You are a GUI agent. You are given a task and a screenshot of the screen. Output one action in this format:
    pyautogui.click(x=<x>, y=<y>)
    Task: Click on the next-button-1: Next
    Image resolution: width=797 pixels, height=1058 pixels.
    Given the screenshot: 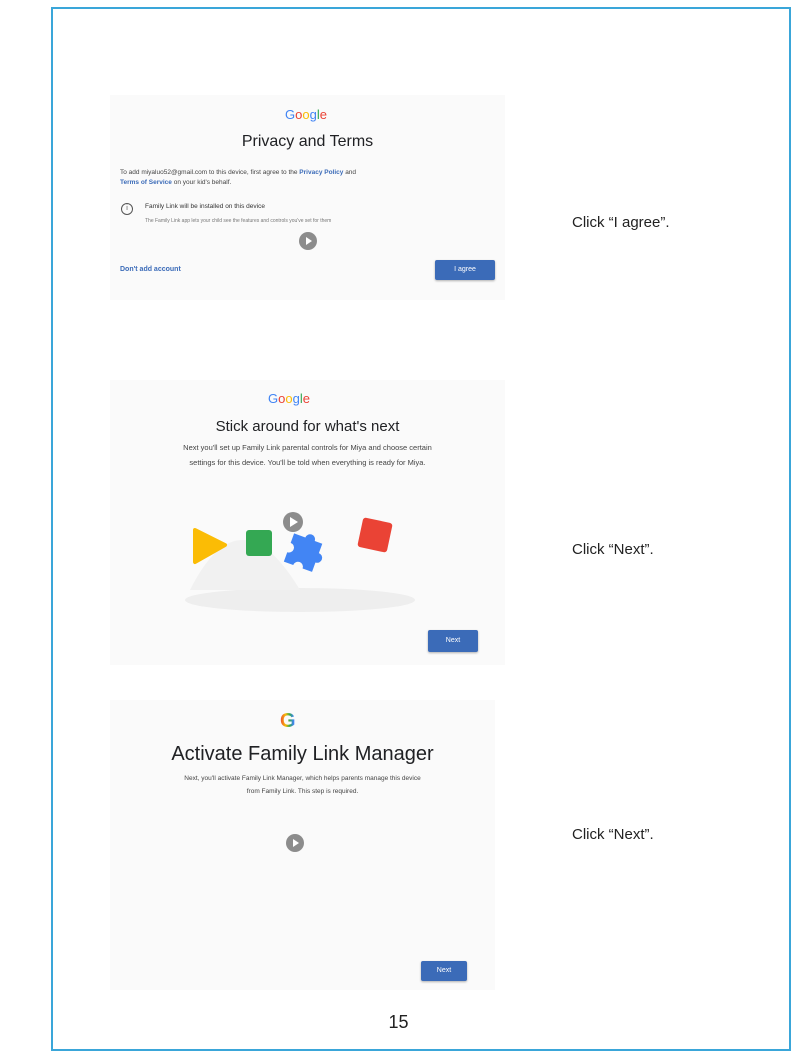 What is the action you would take?
    pyautogui.click(x=453, y=641)
    